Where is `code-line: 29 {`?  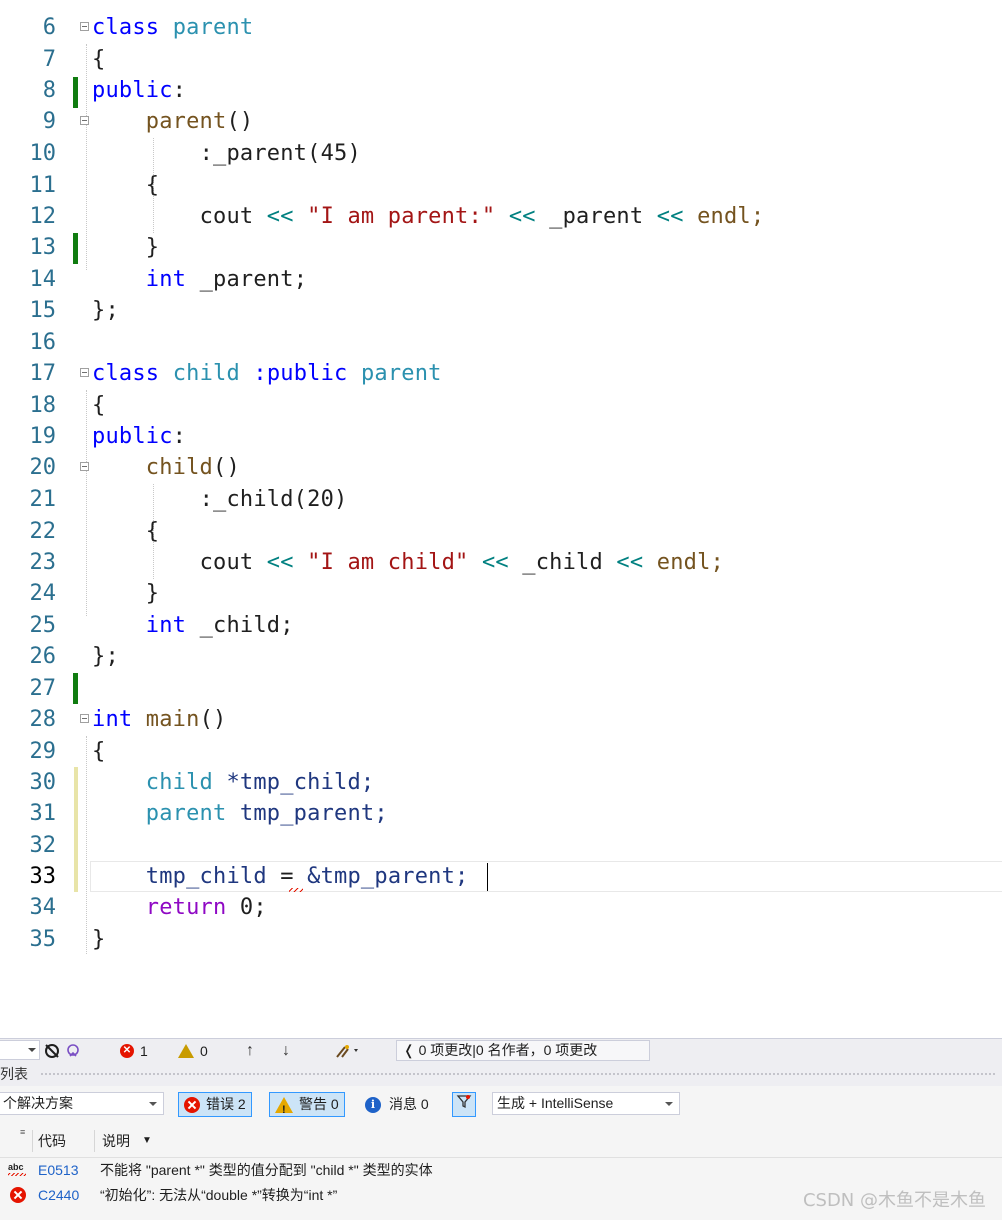
code-line: 29 { is located at coordinates (501, 751).